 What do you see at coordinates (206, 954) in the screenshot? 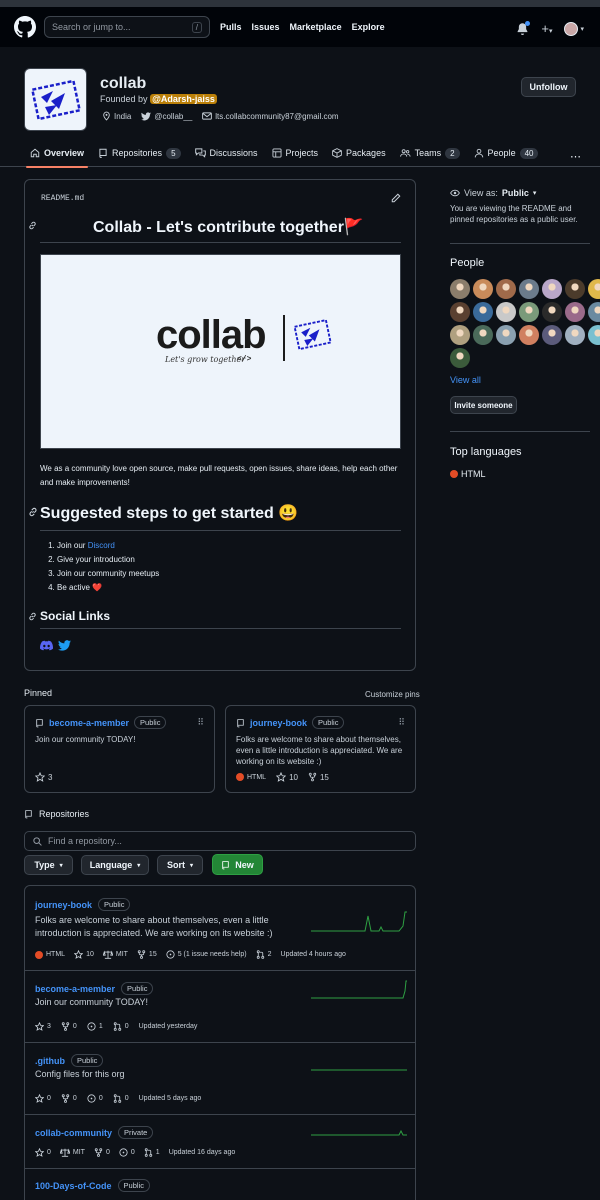
I see `issues-count: 5 (1 issue needs help)` at bounding box center [206, 954].